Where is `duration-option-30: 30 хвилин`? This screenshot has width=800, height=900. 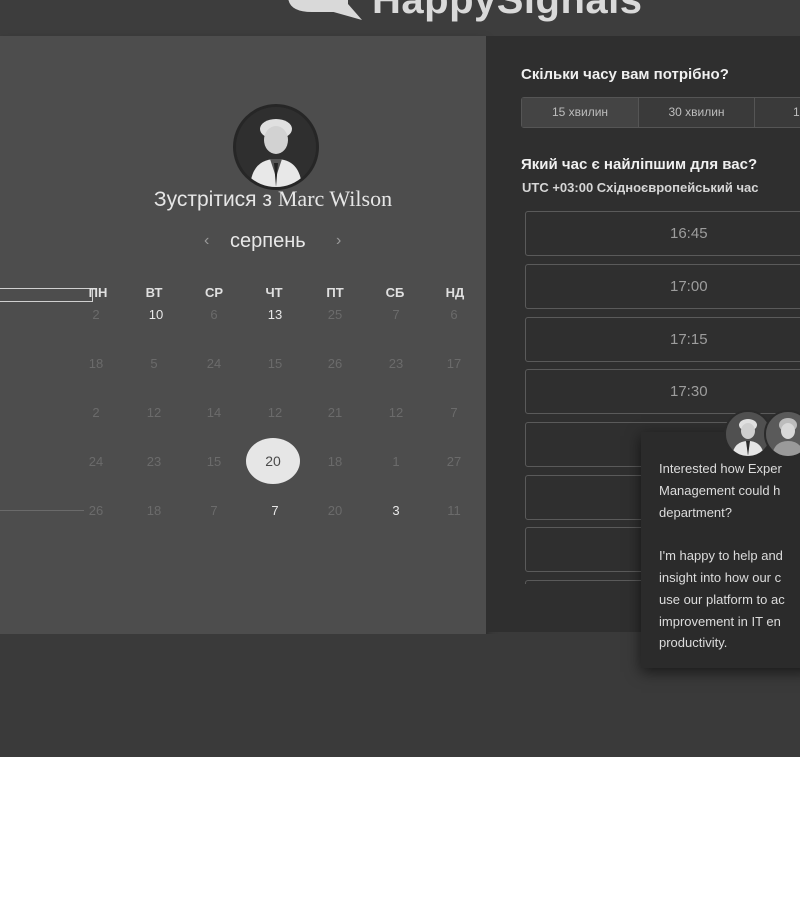
duration-option-30: 30 хвилин is located at coordinates (697, 112).